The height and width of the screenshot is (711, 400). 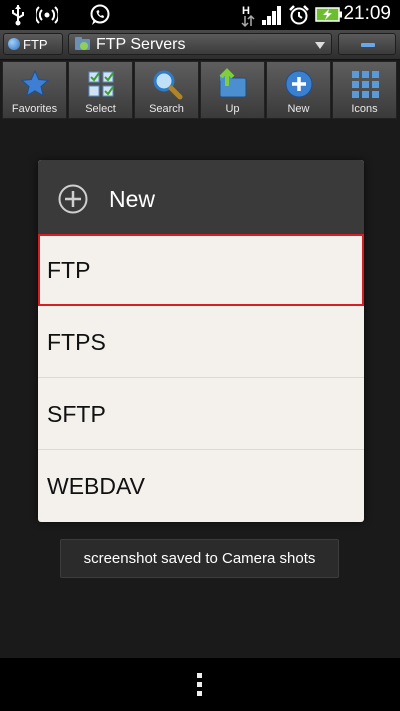 What do you see at coordinates (299, 15) in the screenshot?
I see `alarm-icon` at bounding box center [299, 15].